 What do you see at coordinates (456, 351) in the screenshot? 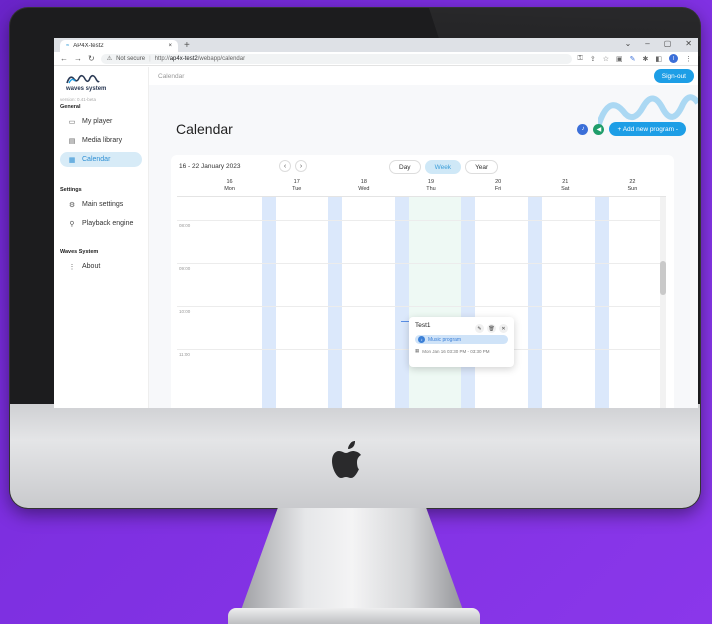
I see `event-time-label: Mon Jan 16 03:30 PM - 03:30 PM` at bounding box center [456, 351].